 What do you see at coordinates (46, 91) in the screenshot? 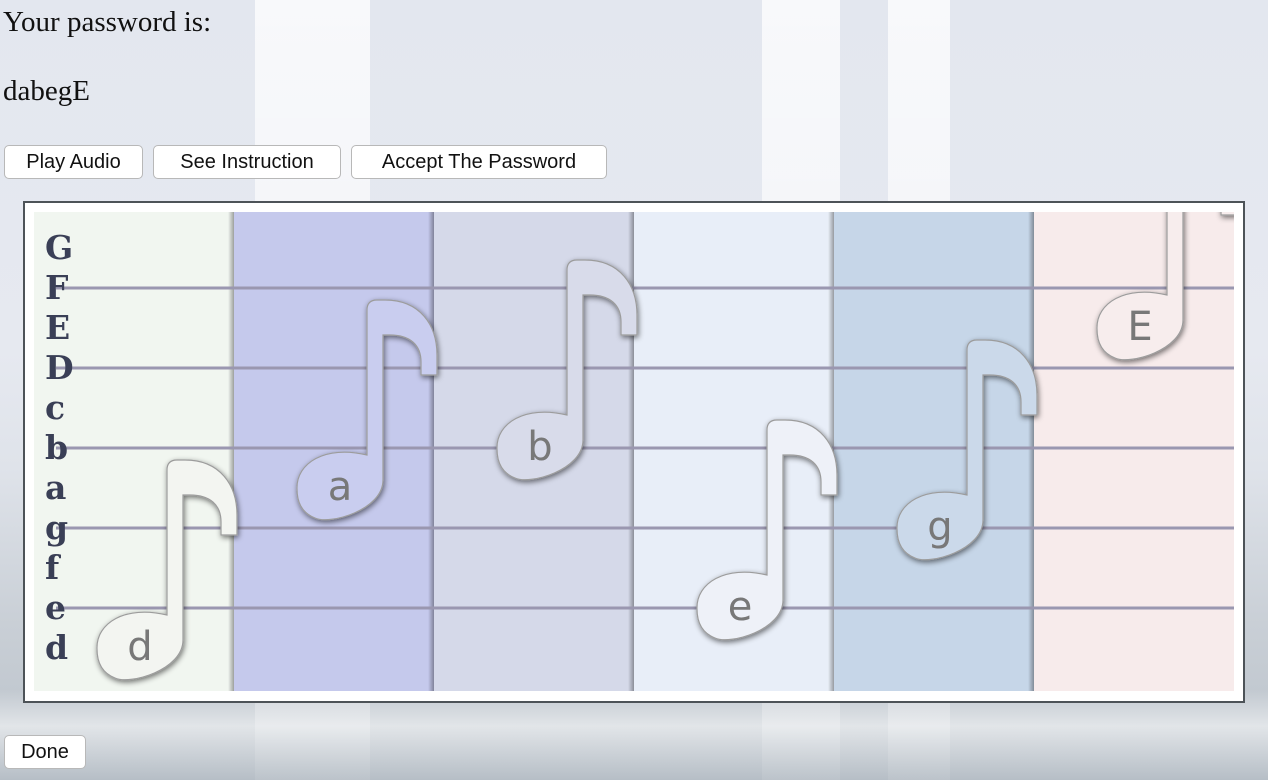
I see `password-value: dabegE` at bounding box center [46, 91].